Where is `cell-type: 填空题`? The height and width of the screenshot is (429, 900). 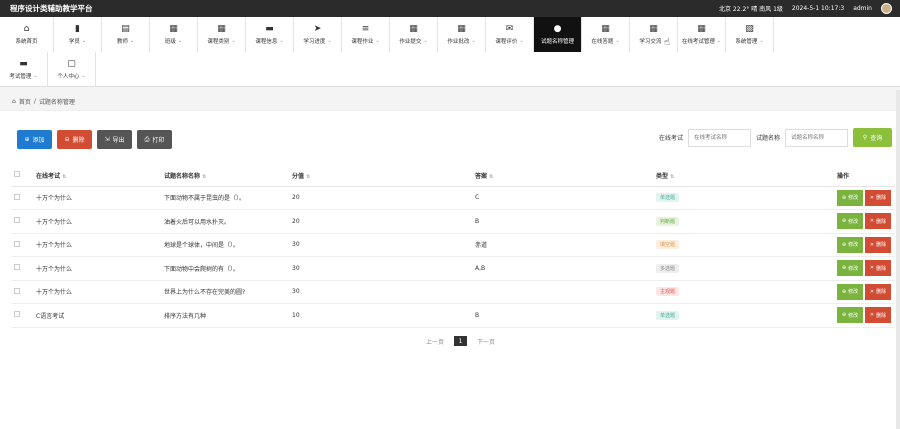 cell-type: 填空题 is located at coordinates (744, 245).